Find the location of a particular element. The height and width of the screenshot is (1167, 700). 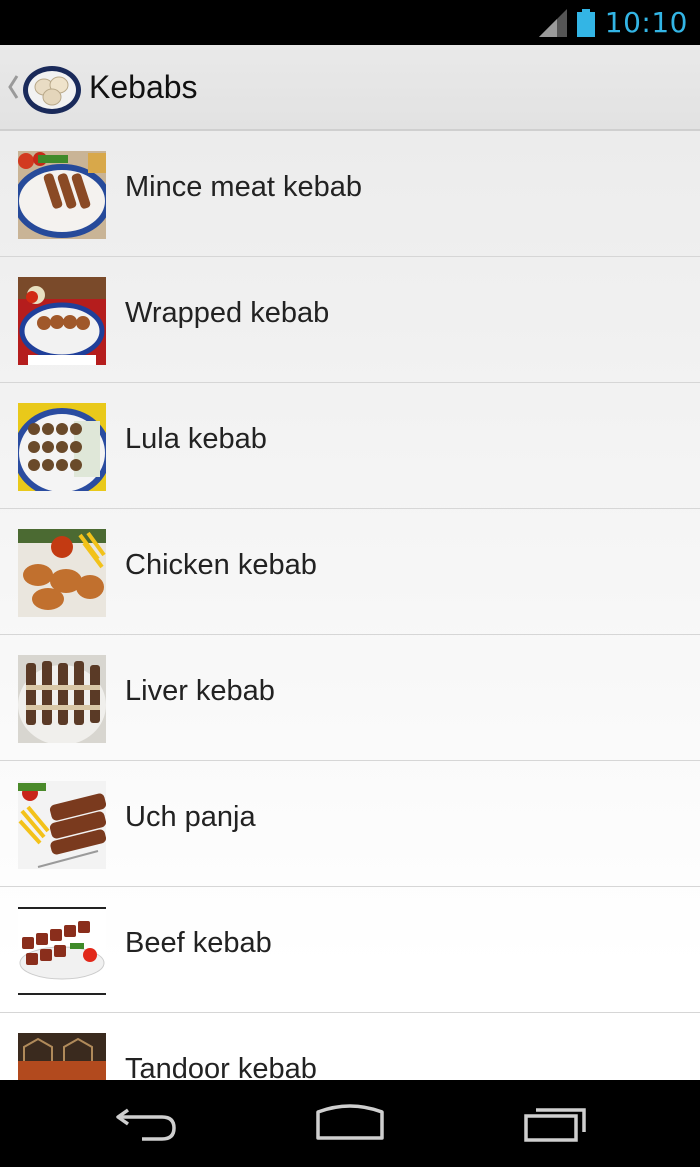

page-title: Kebabs is located at coordinates (143, 87).